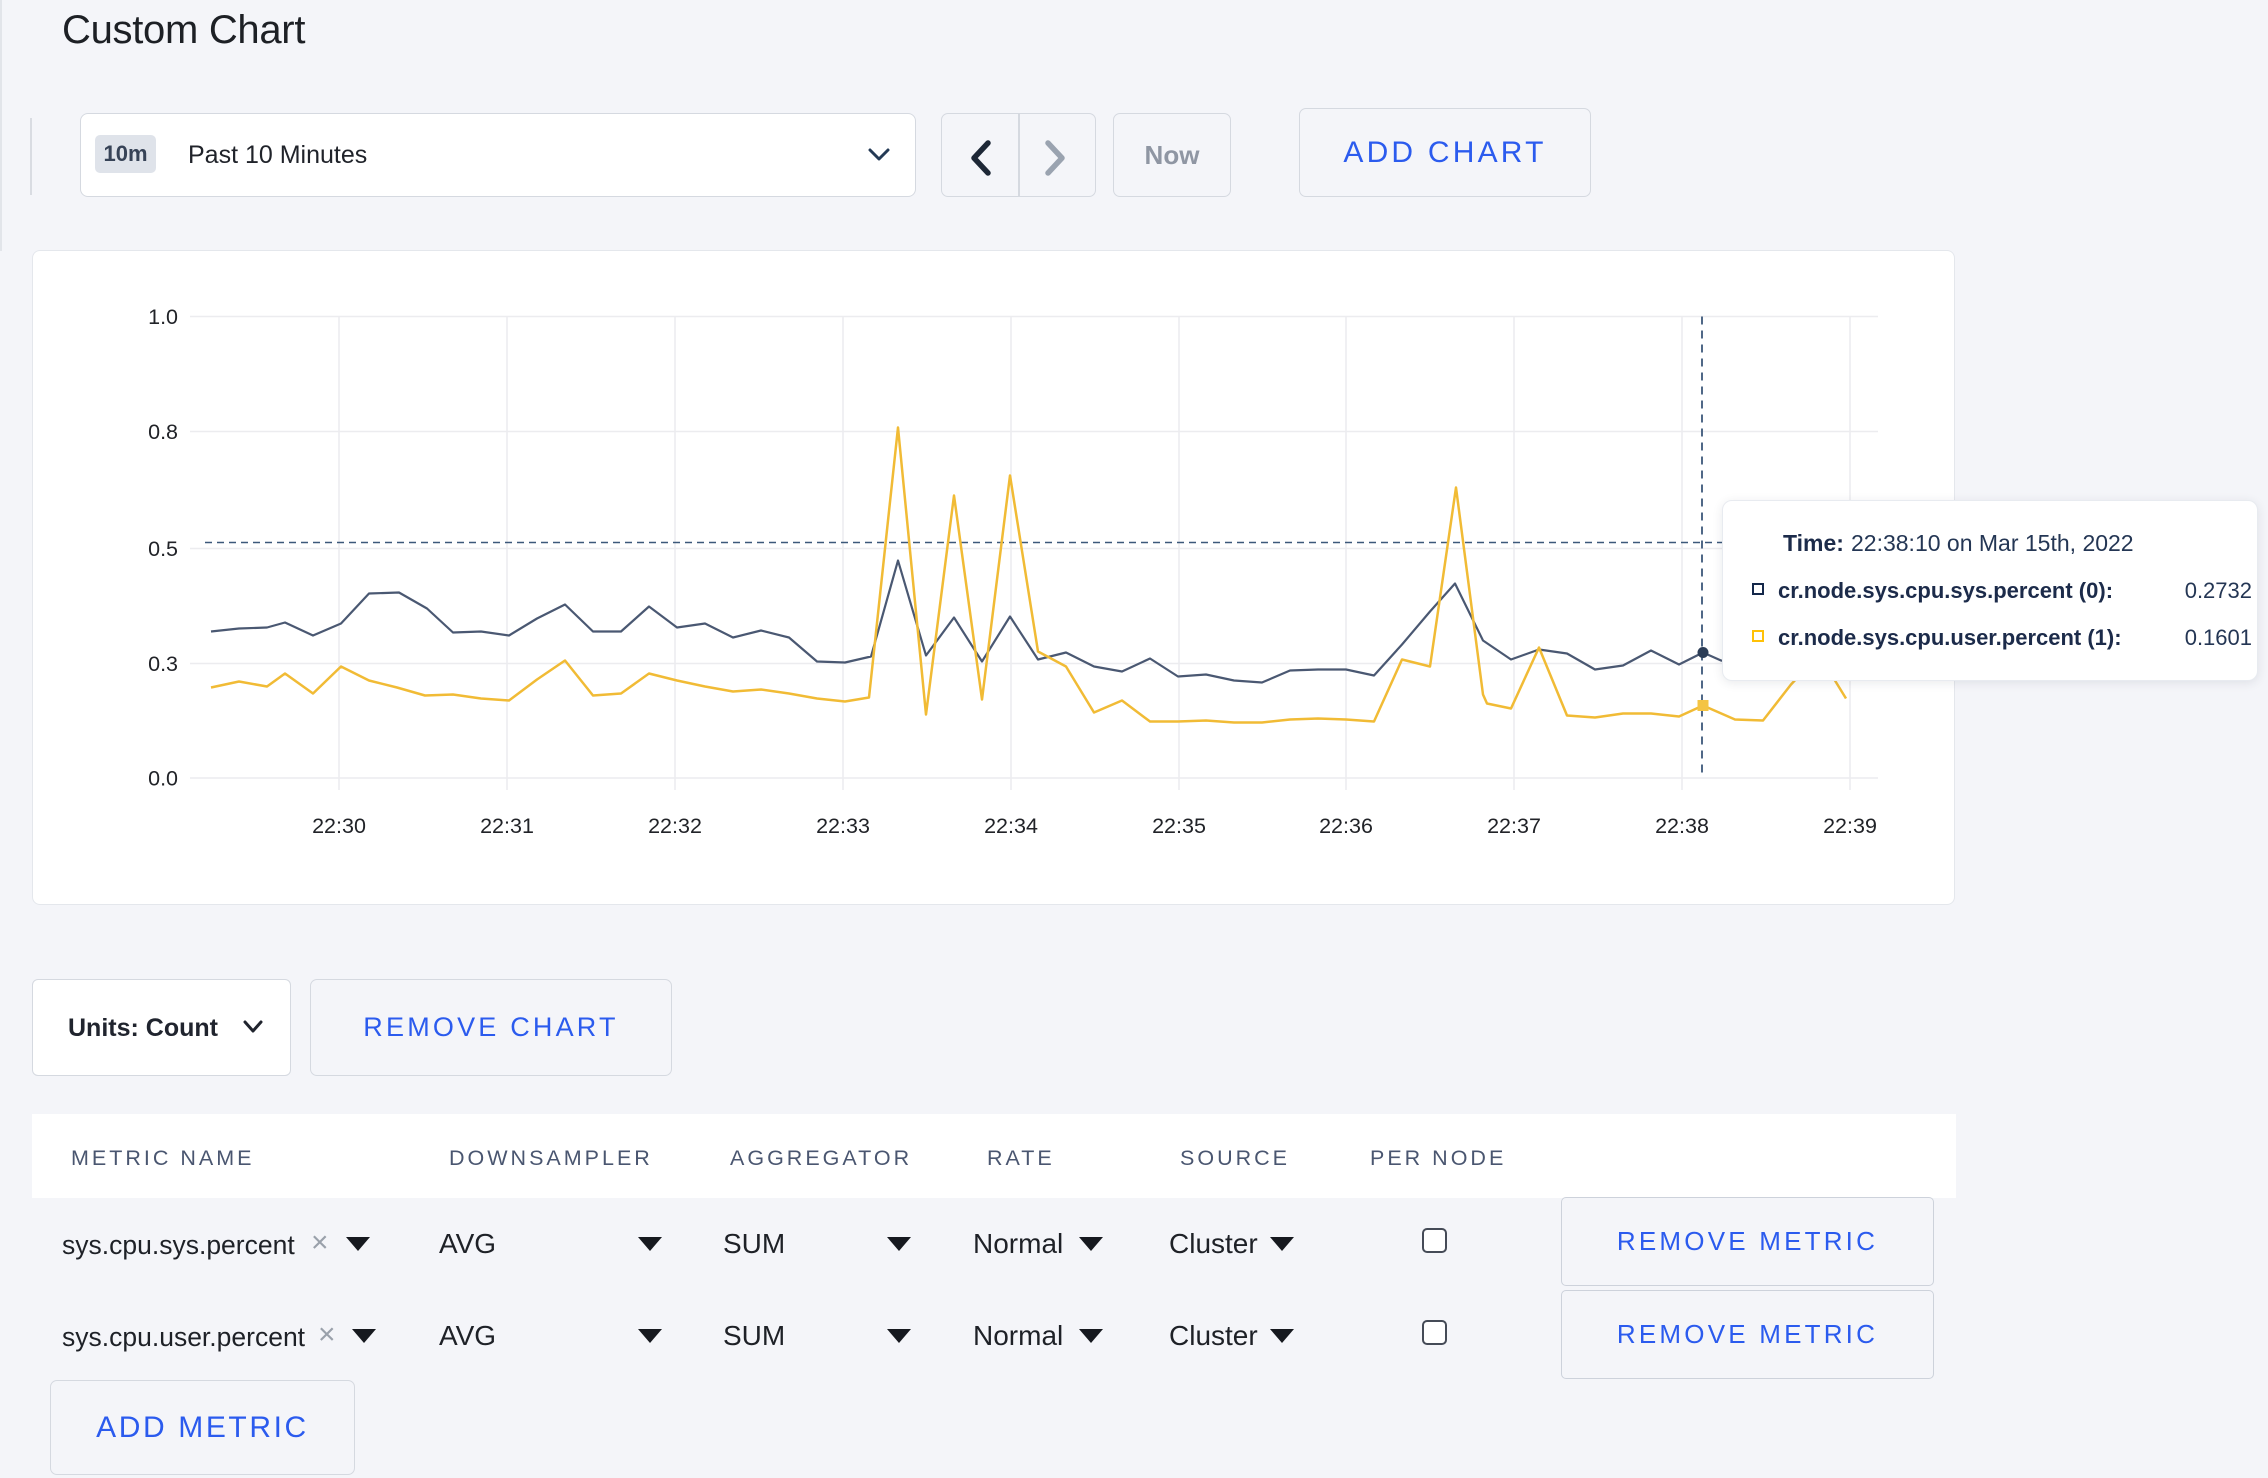 This screenshot has height=1478, width=2268. Describe the element at coordinates (1179, 826) in the screenshot. I see `svg-text: 22:35` at that location.